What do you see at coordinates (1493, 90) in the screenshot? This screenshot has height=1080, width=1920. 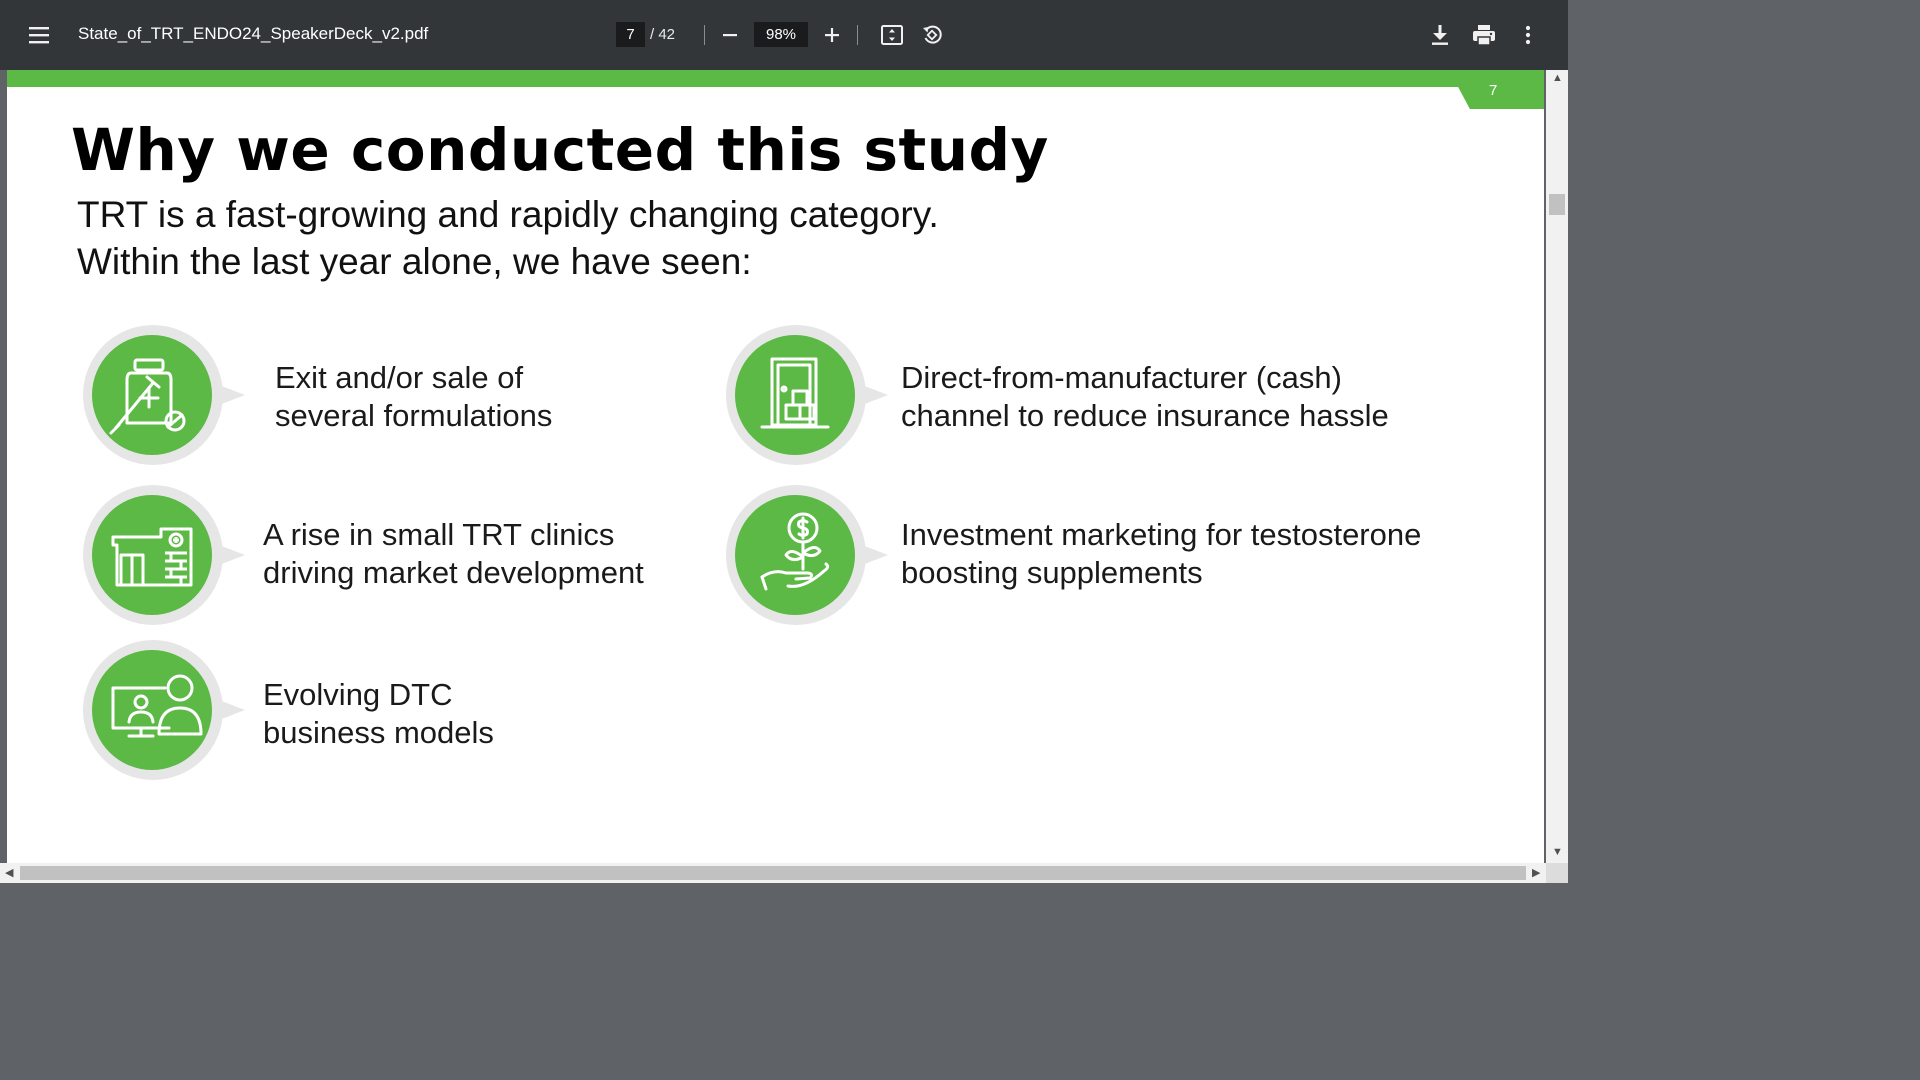 I see `slide-page-number: 7` at bounding box center [1493, 90].